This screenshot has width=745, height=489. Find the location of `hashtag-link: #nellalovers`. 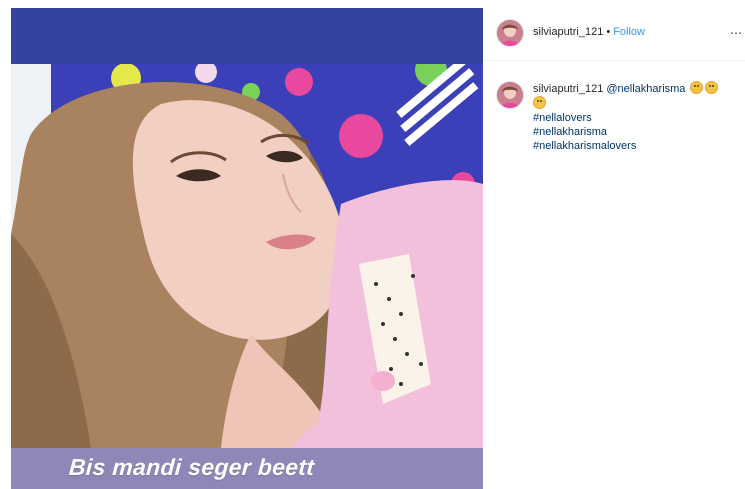

hashtag-link: #nellalovers is located at coordinates (635, 118).